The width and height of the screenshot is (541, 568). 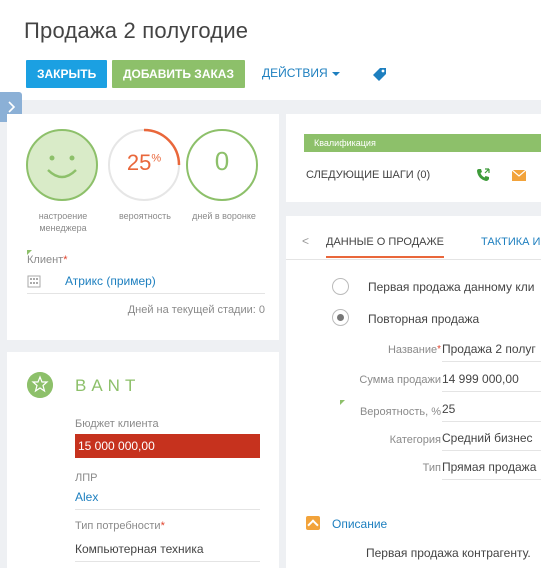 I want to click on category-field: Средний бизнес, so click(x=491, y=441).